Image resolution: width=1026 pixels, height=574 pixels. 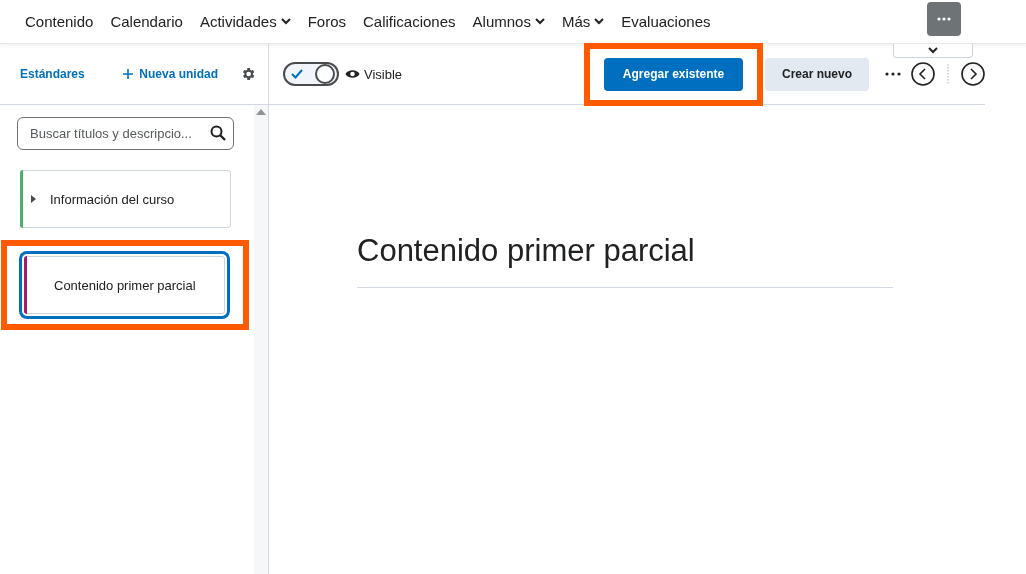 I want to click on nav-link: Actividades, so click(x=245, y=21).